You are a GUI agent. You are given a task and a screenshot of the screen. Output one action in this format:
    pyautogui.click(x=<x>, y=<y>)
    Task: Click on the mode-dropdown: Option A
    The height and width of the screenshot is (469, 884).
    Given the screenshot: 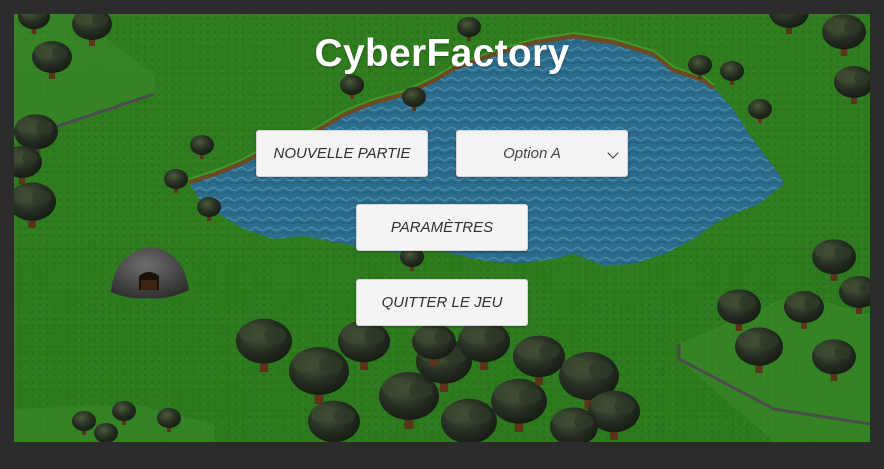 What is the action you would take?
    pyautogui.click(x=542, y=153)
    